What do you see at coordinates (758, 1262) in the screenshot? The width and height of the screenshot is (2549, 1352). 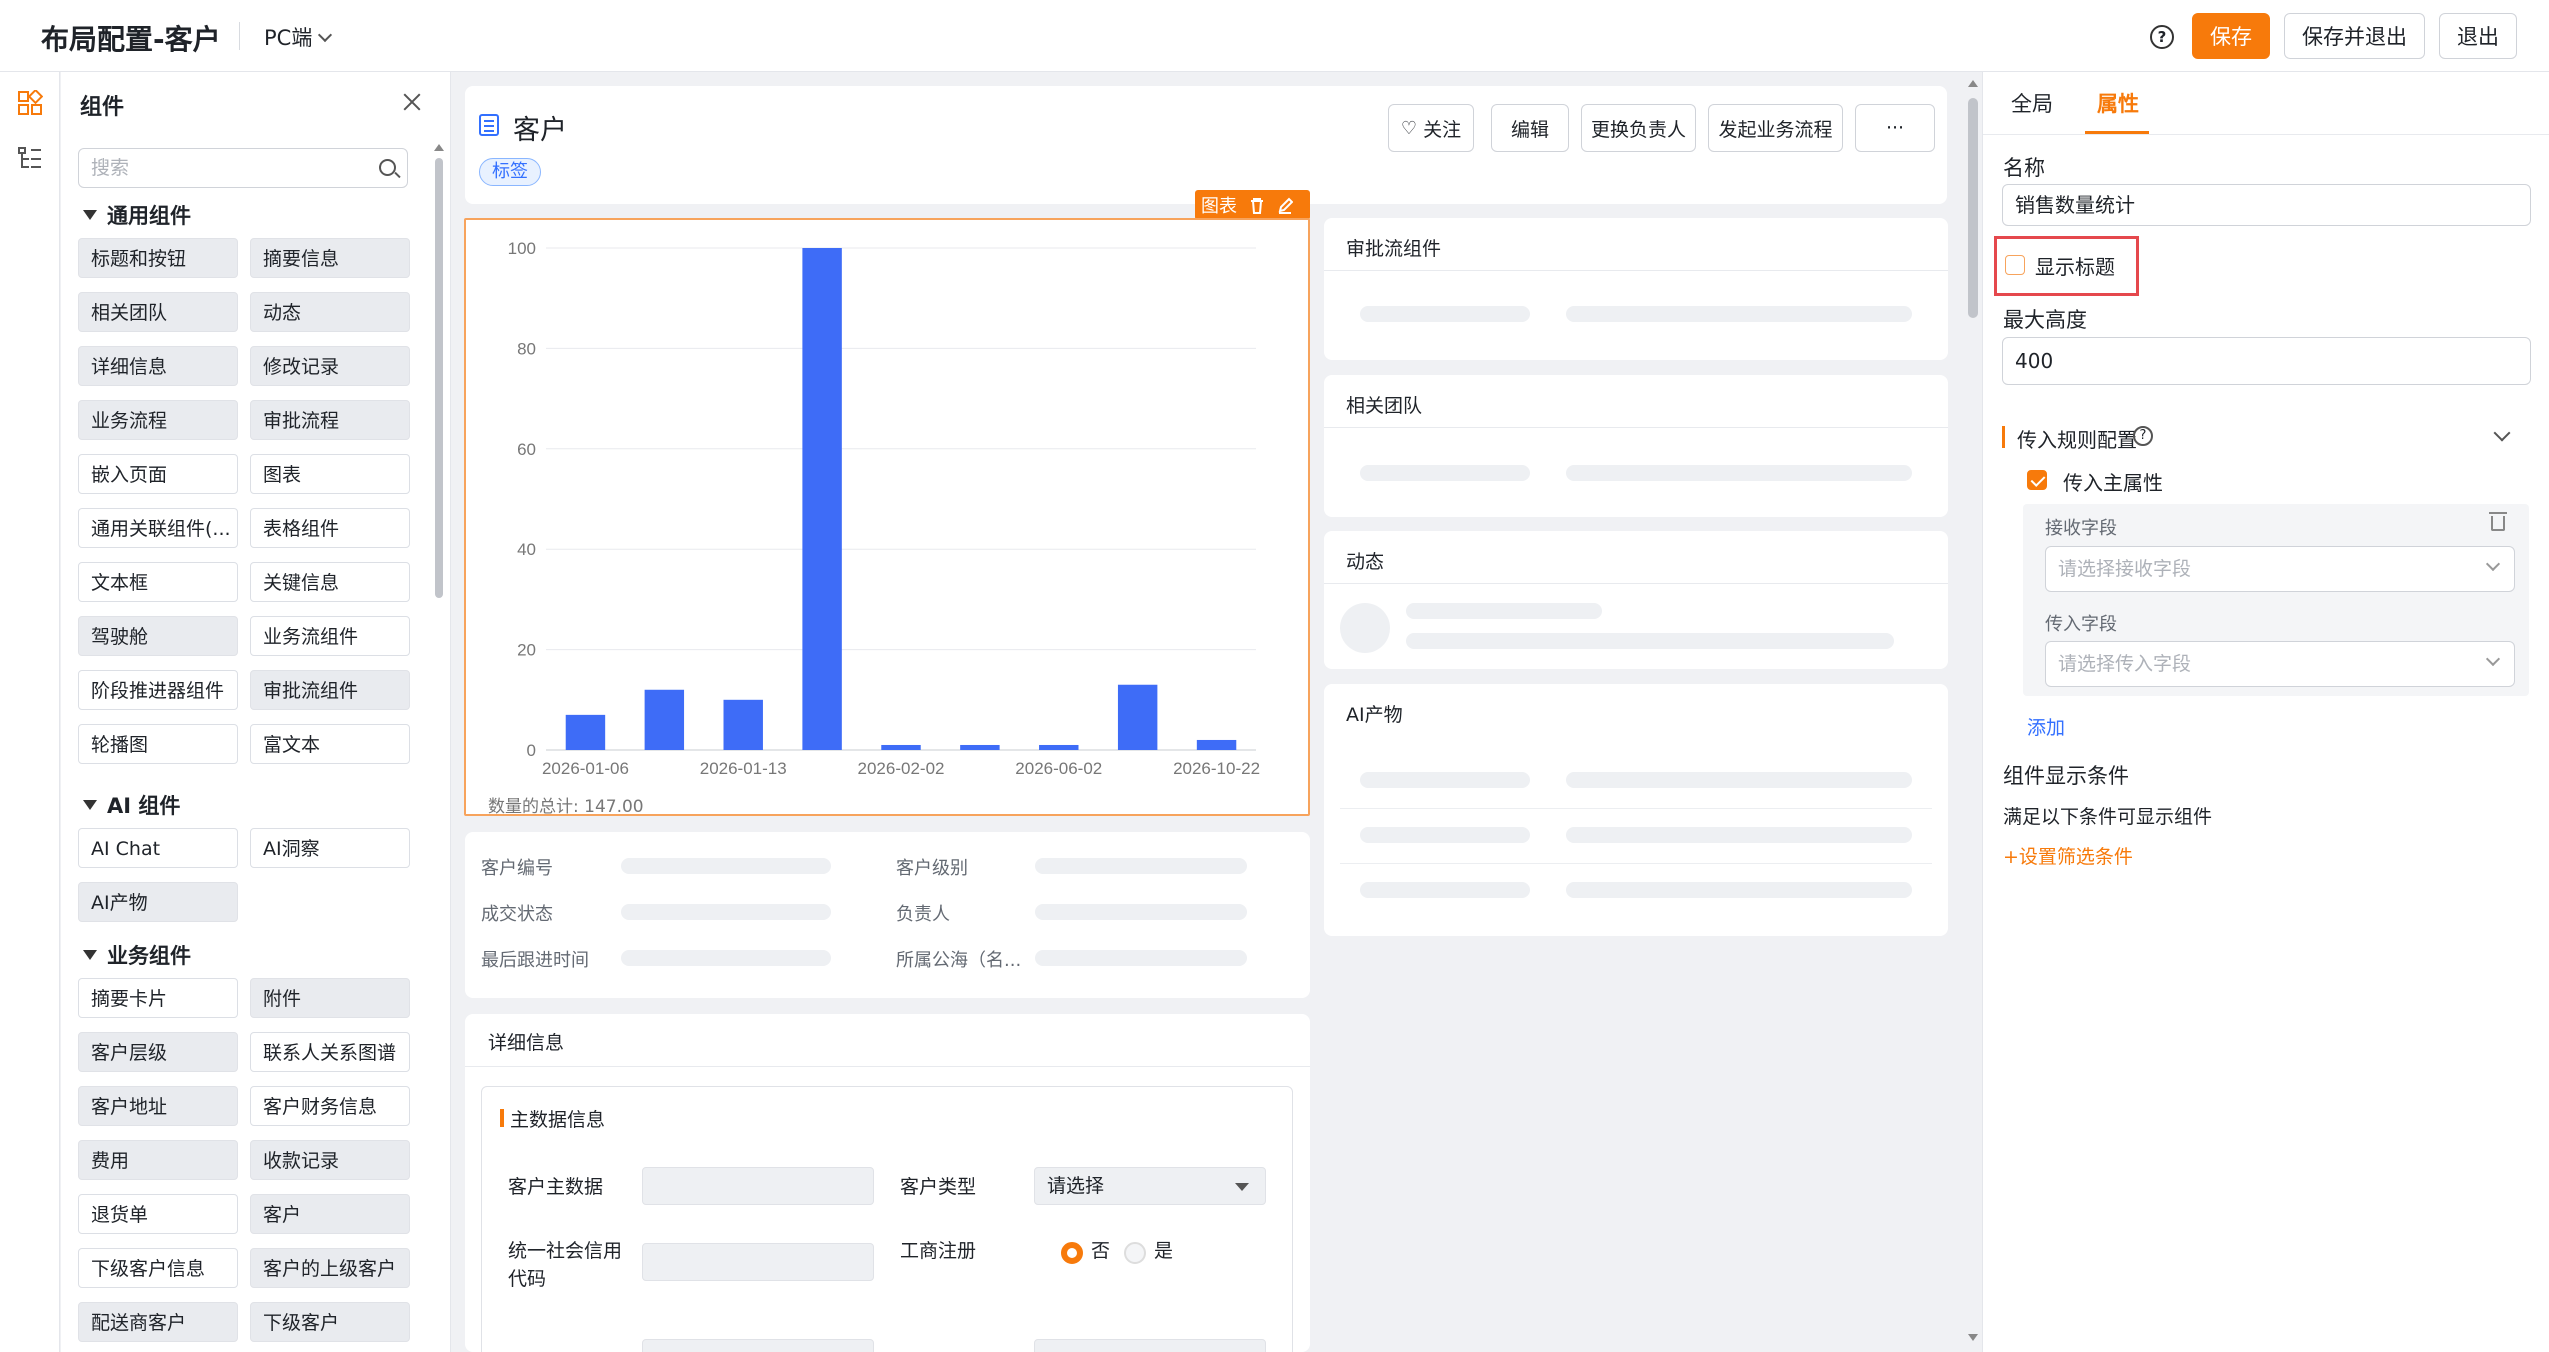 I see `credit-code-input` at bounding box center [758, 1262].